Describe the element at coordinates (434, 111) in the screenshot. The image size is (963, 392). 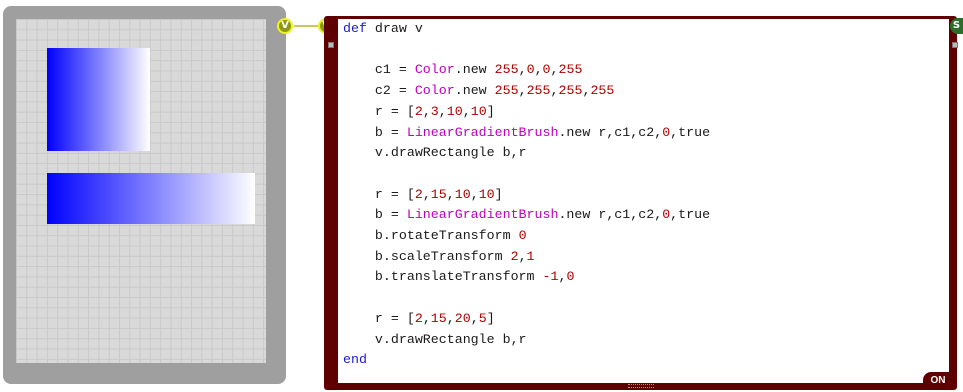
I see `code-token: 3` at that location.